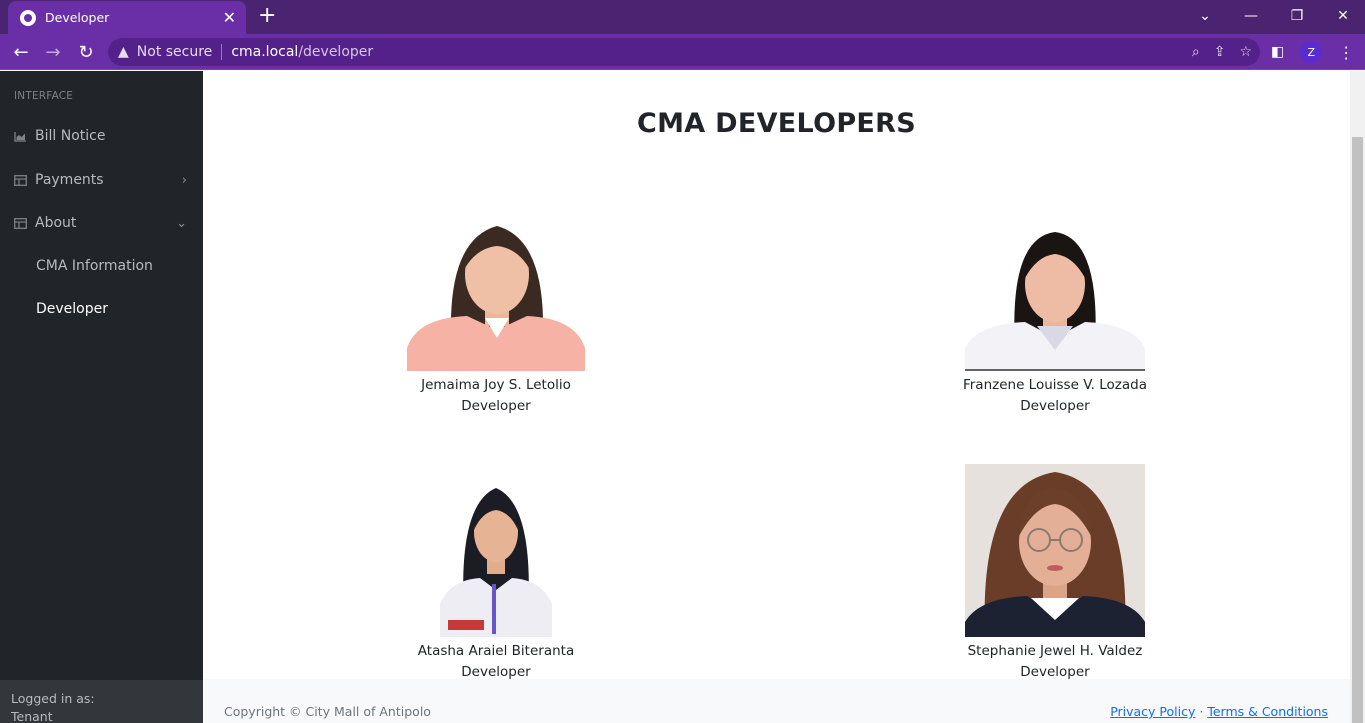 The width and height of the screenshot is (1365, 723). I want to click on url-path: /developer, so click(336, 52).